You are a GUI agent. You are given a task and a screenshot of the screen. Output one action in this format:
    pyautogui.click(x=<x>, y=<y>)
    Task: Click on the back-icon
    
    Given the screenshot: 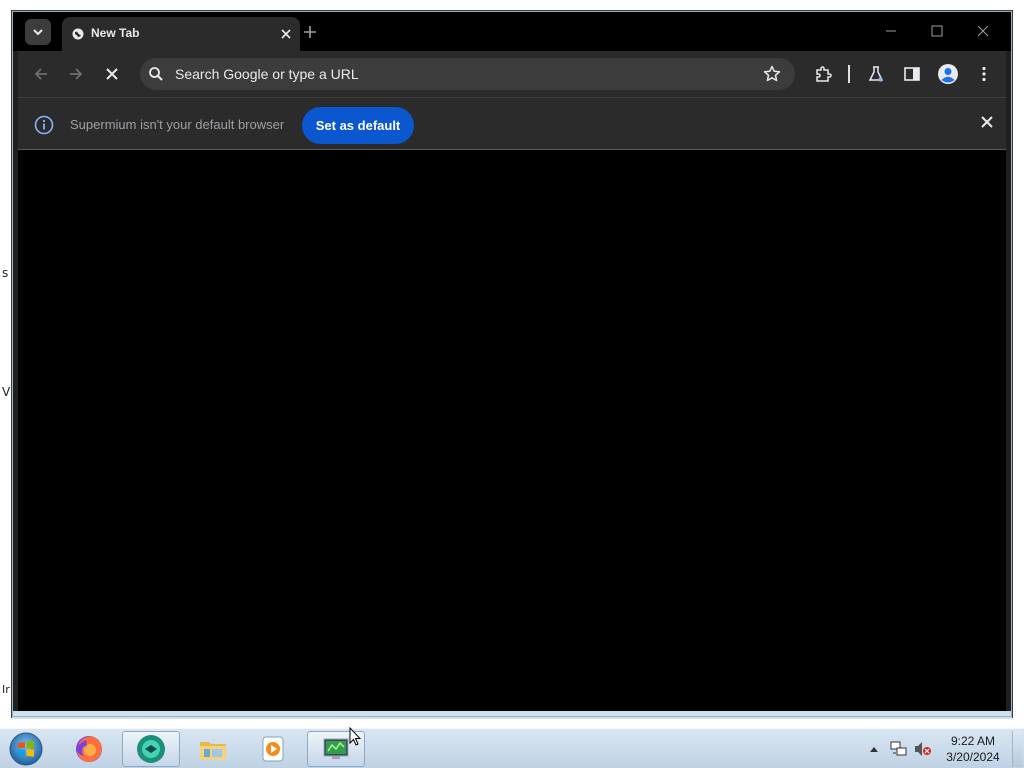 What is the action you would take?
    pyautogui.click(x=40, y=74)
    